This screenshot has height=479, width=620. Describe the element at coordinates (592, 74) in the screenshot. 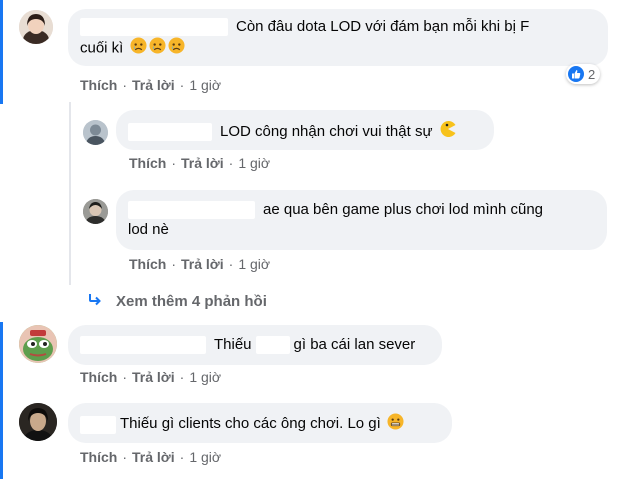

I see `reaction-count: 2` at that location.